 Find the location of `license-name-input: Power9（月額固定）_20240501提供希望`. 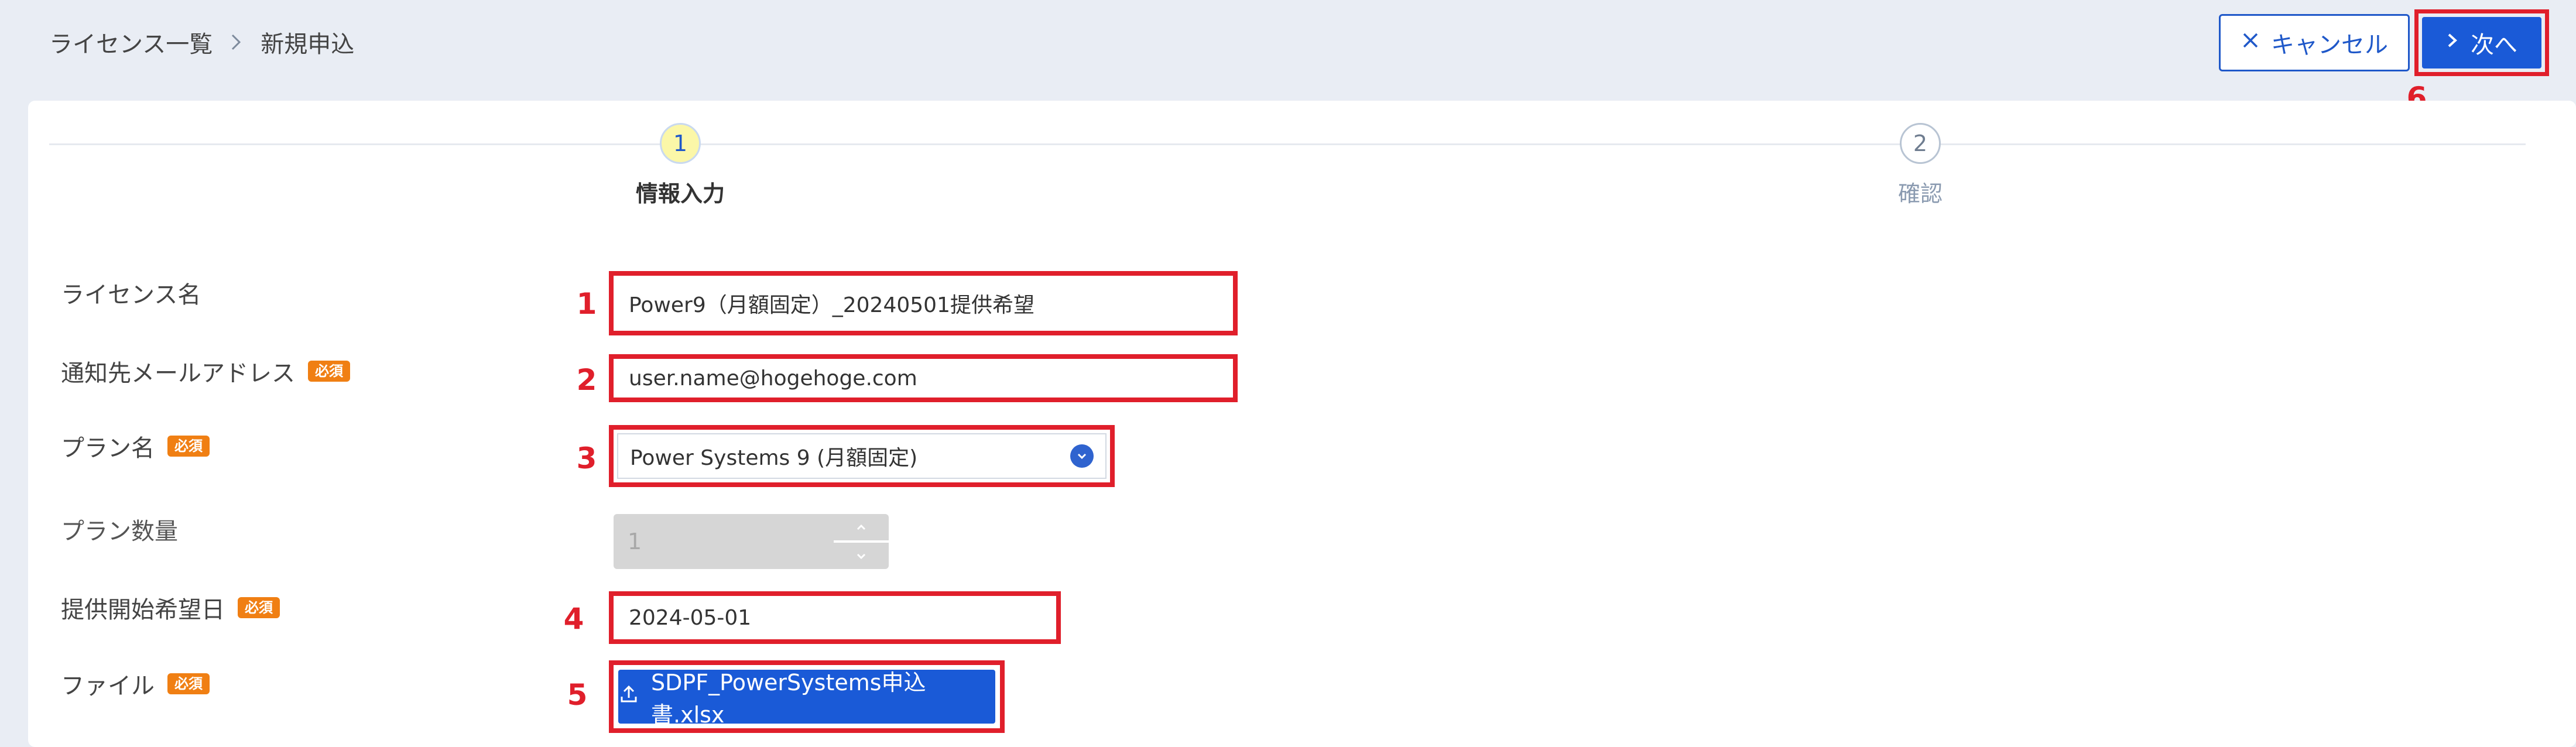

license-name-input: Power9（月額固定）_20240501提供希望 is located at coordinates (923, 303).